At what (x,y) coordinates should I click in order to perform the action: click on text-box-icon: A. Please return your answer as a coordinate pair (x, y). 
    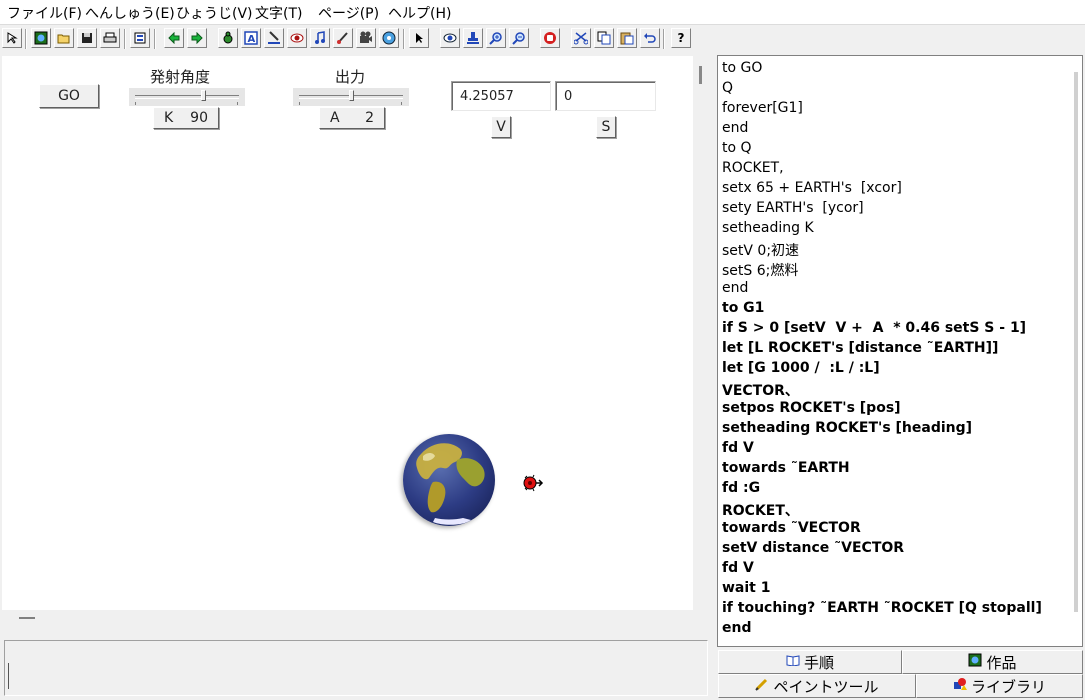
    Looking at the image, I should click on (251, 38).